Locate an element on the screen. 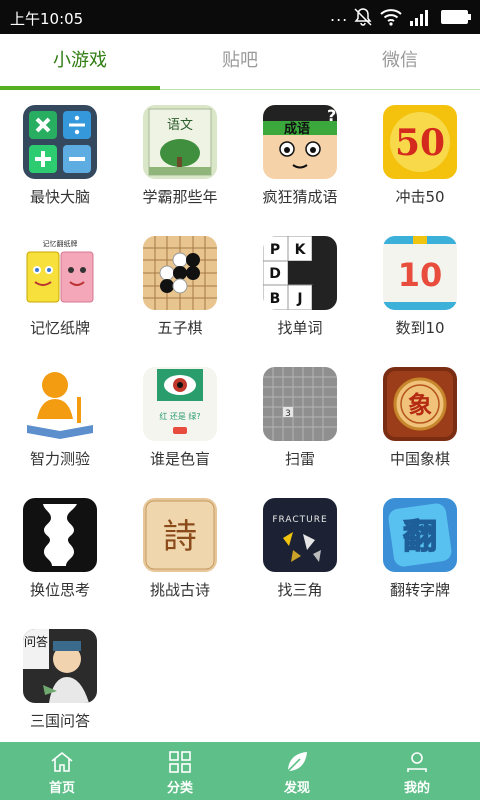 The width and height of the screenshot is (480, 800). app-item: 问答 三国问答 is located at coordinates (60, 679).